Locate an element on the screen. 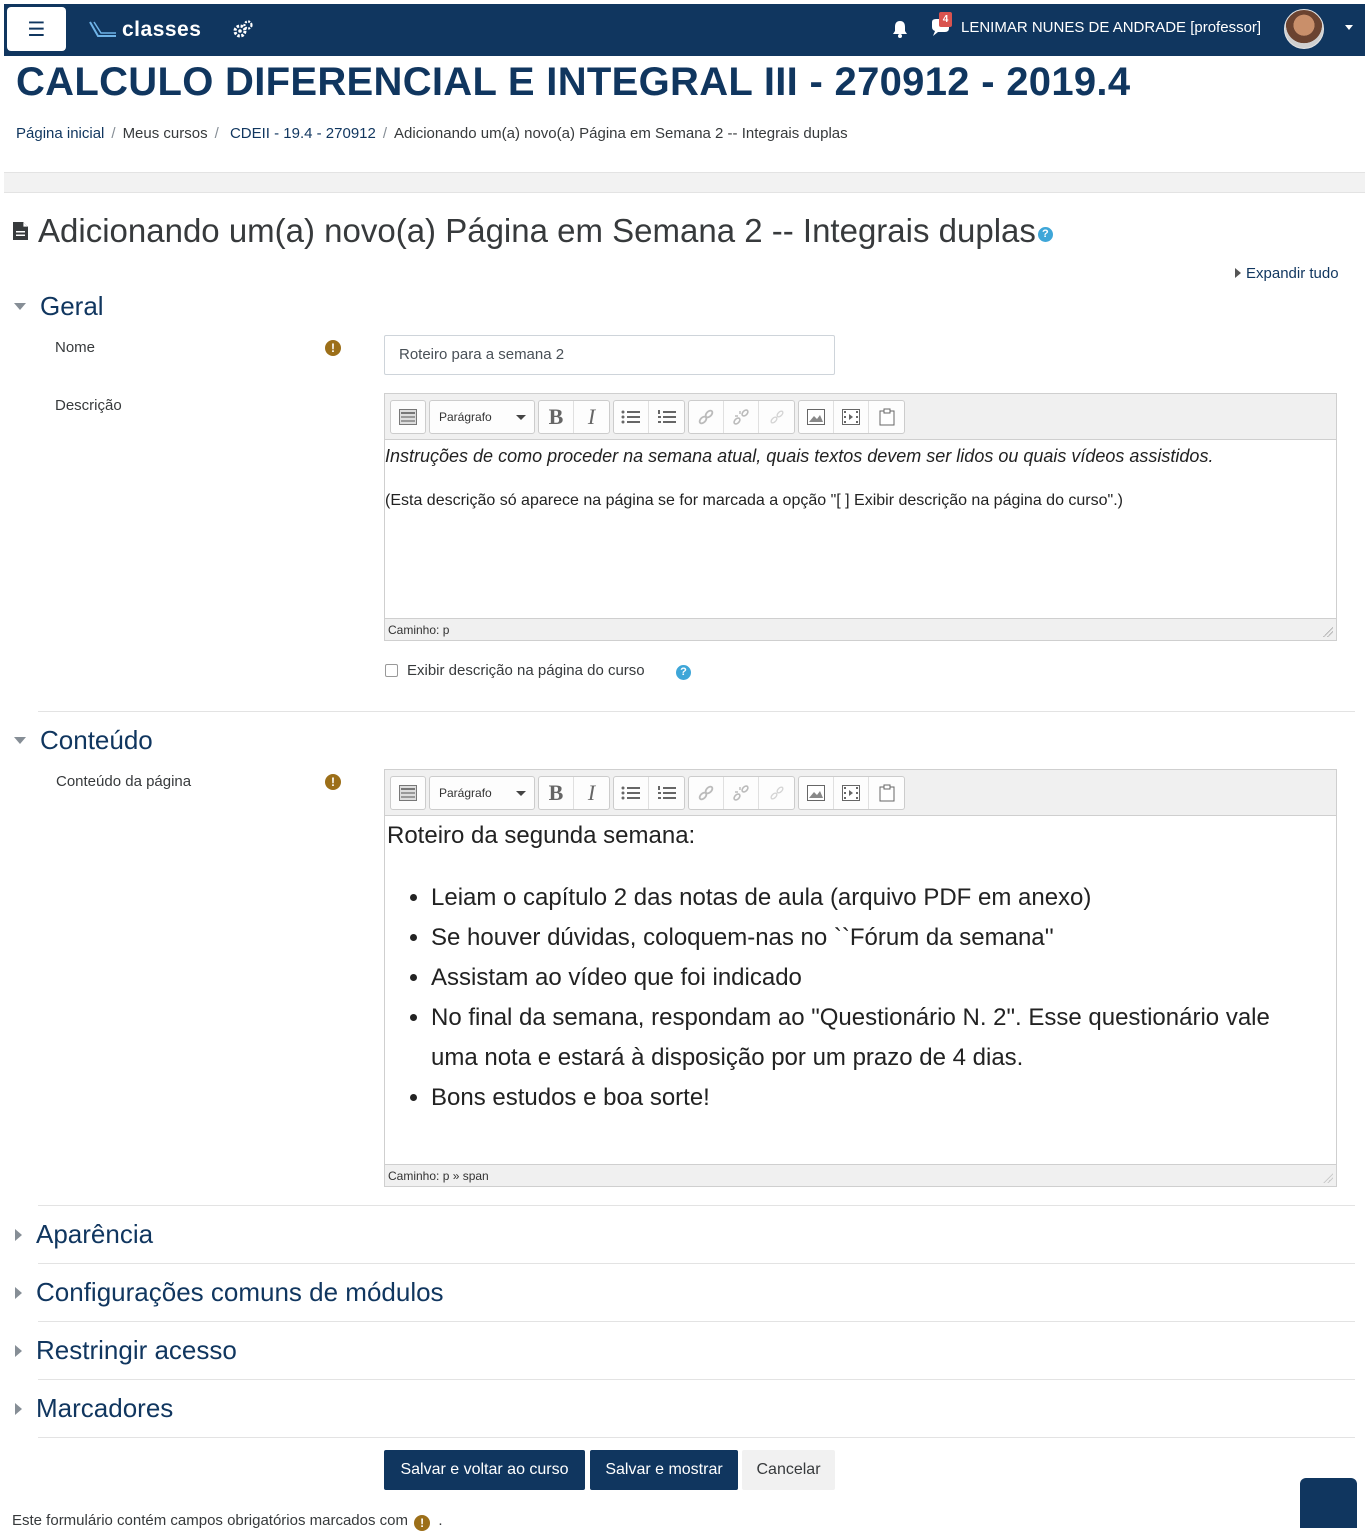 This screenshot has height=1531, width=1365. section-tags-header: Marcadores is located at coordinates (94, 1408).